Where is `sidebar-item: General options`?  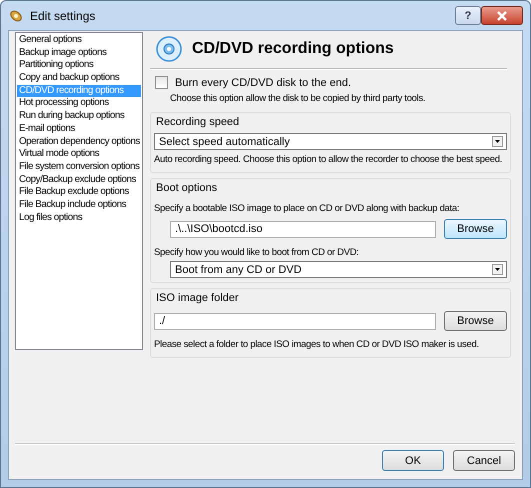 sidebar-item: General options is located at coordinates (79, 40).